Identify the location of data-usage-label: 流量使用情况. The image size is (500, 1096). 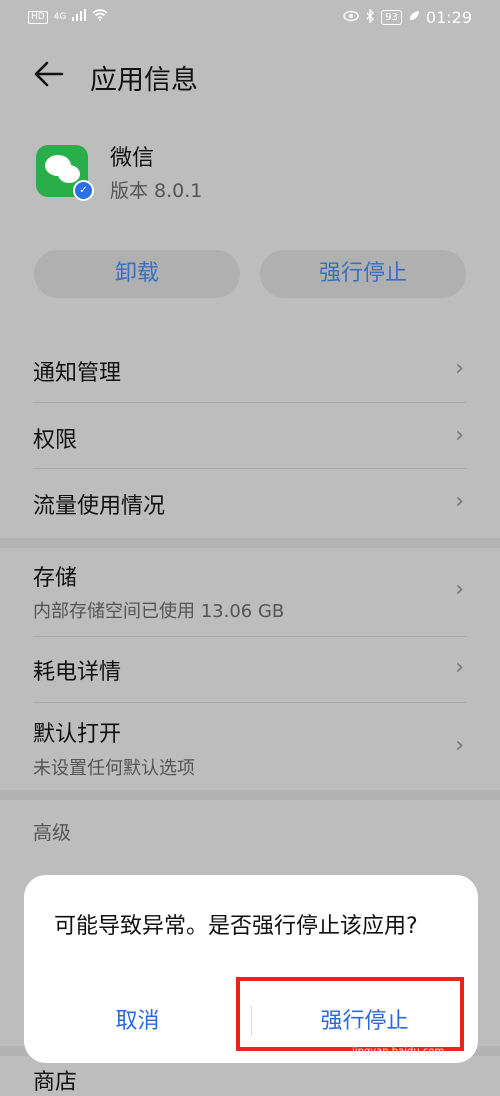
(99, 506).